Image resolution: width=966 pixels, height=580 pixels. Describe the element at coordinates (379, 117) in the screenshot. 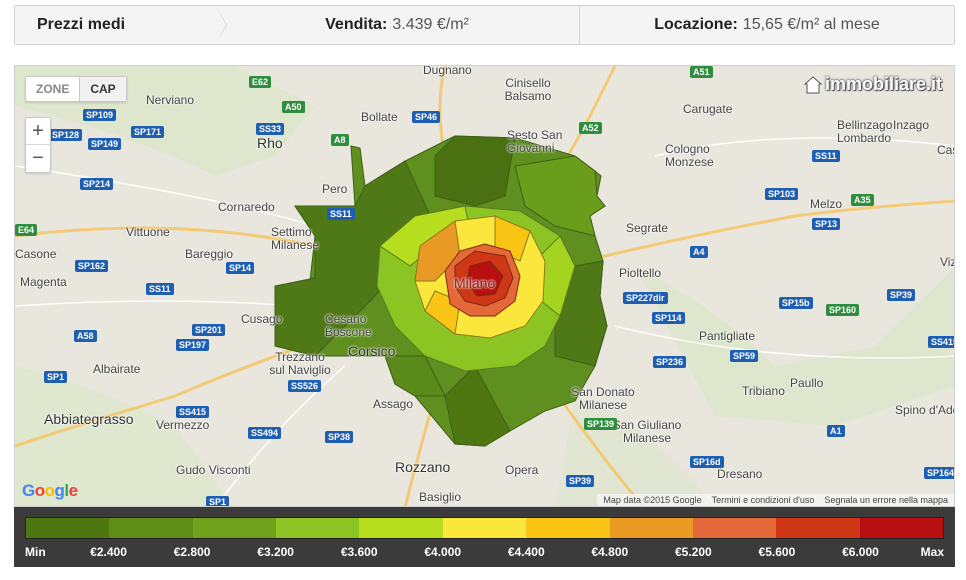

I see `place-label: Bollate` at that location.